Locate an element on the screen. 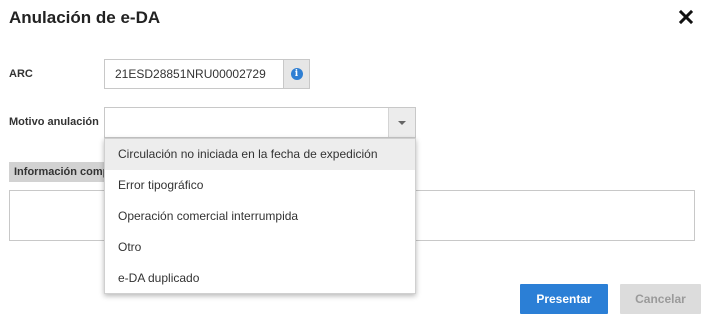 Image resolution: width=708 pixels, height=320 pixels. info-icon: i is located at coordinates (296, 74).